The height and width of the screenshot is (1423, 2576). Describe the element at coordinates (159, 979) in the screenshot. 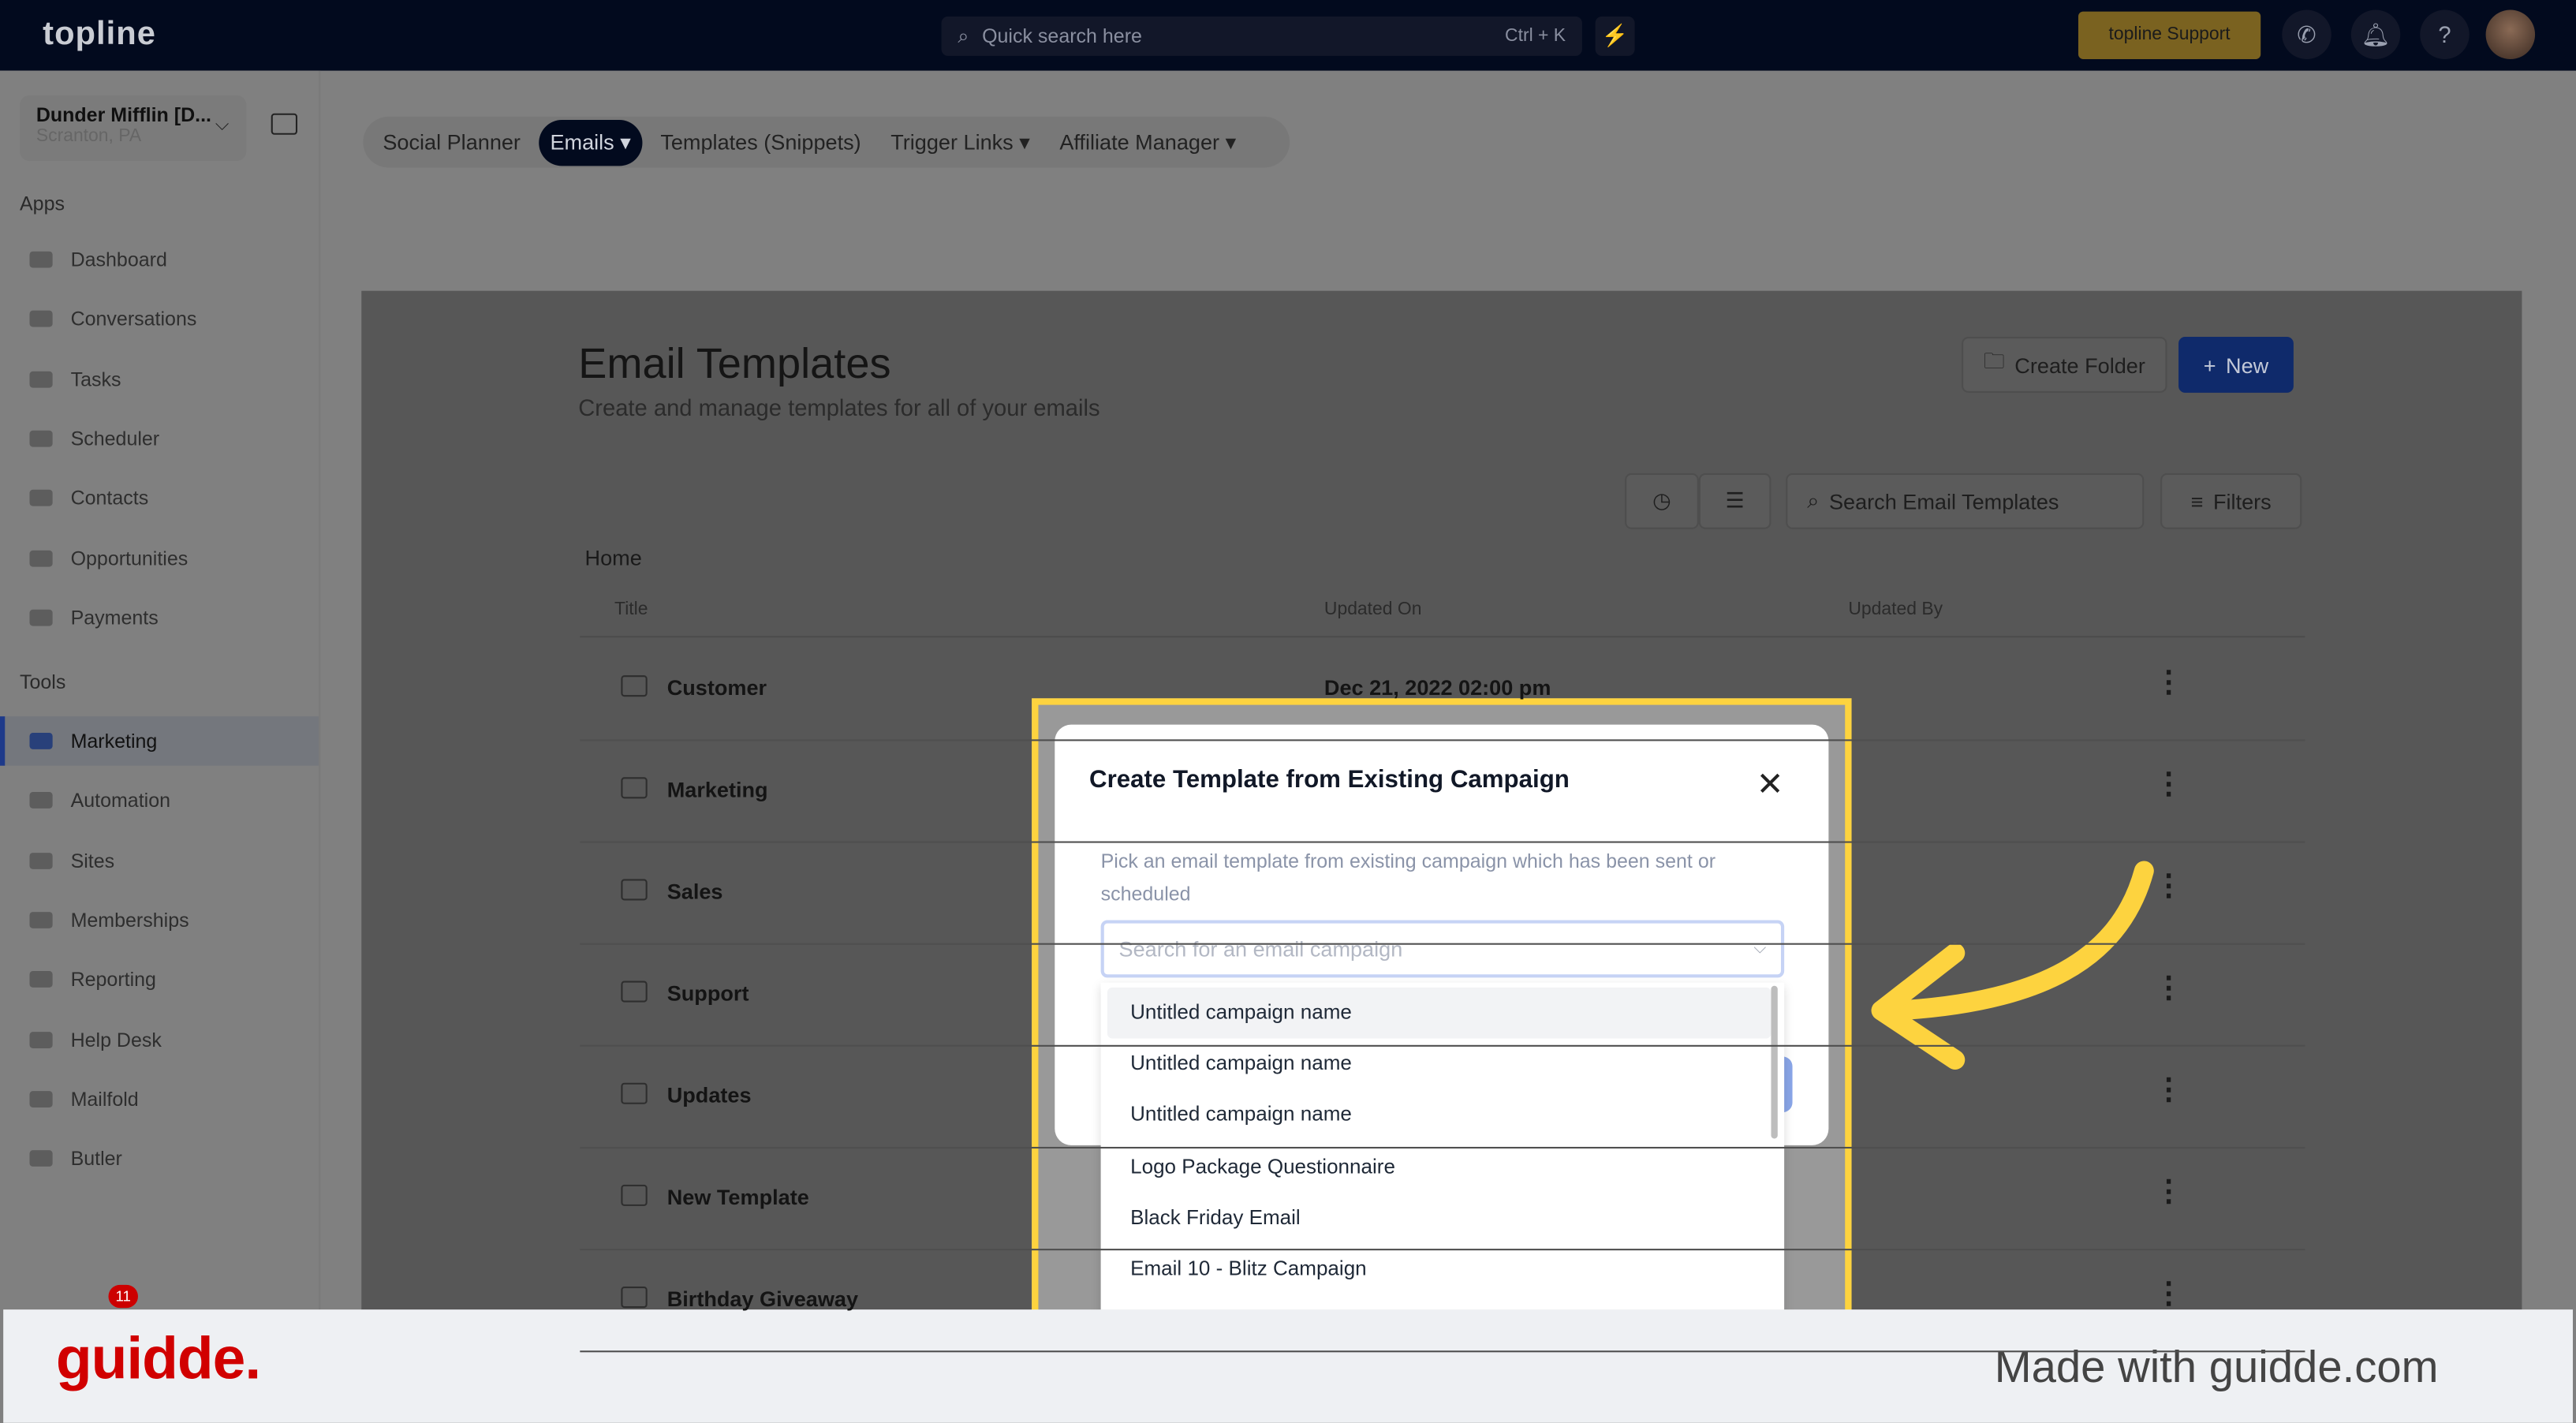

I see `sidebar-item-reporting: Reporting` at that location.